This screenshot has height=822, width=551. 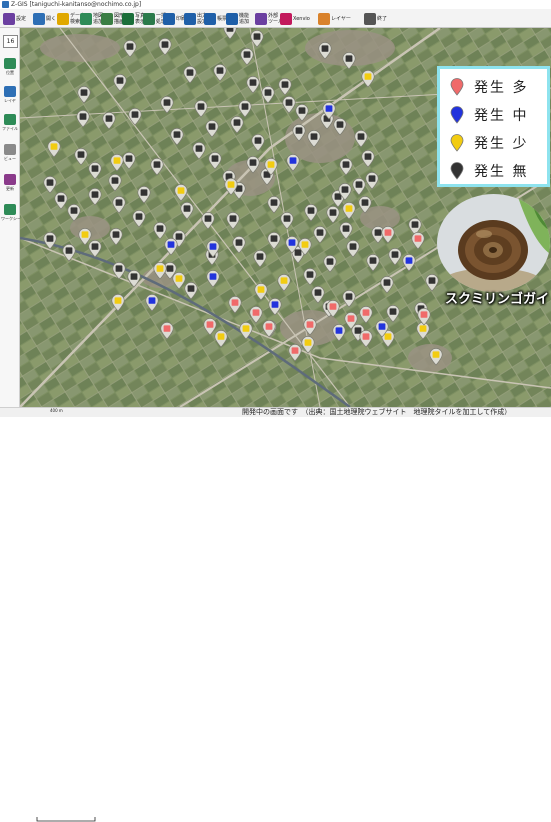 What do you see at coordinates (496, 299) in the screenshot?
I see `snail-caption: スクミリンゴガイ` at bounding box center [496, 299].